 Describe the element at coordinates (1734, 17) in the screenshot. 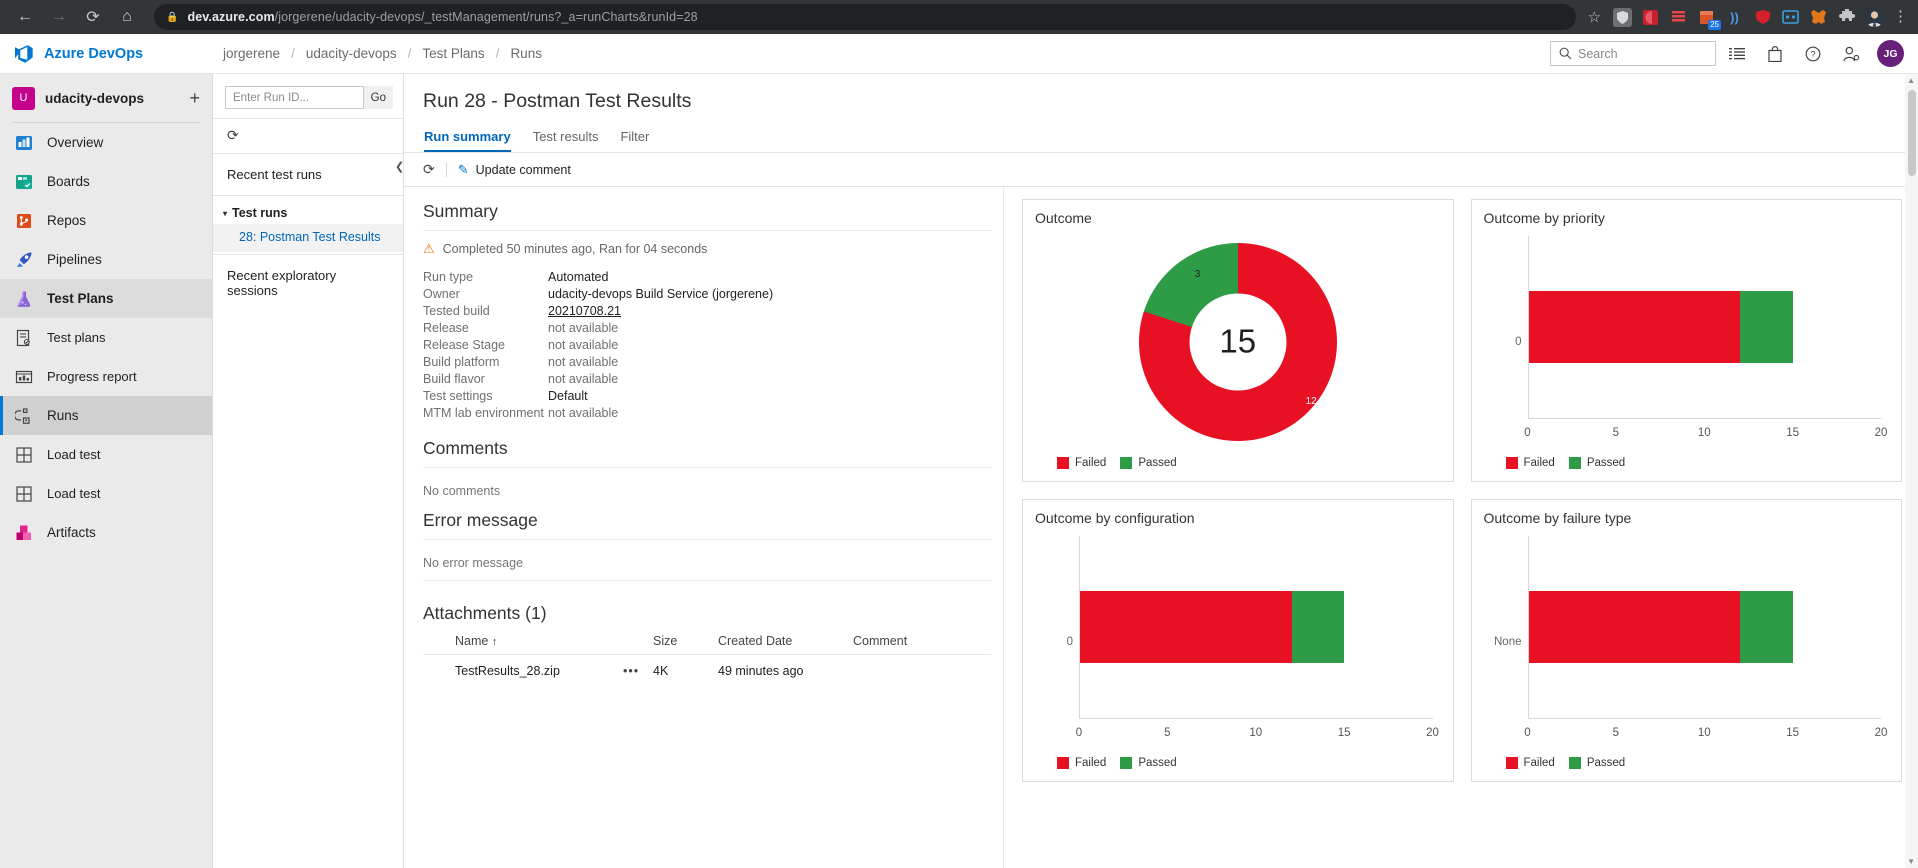

I see `wifi-extension-icon: ))` at that location.